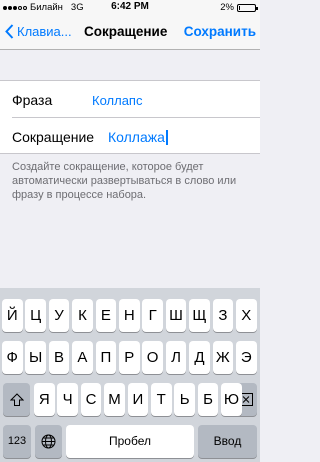  Describe the element at coordinates (9, 31) in the screenshot. I see `chevron-left-icon` at that location.